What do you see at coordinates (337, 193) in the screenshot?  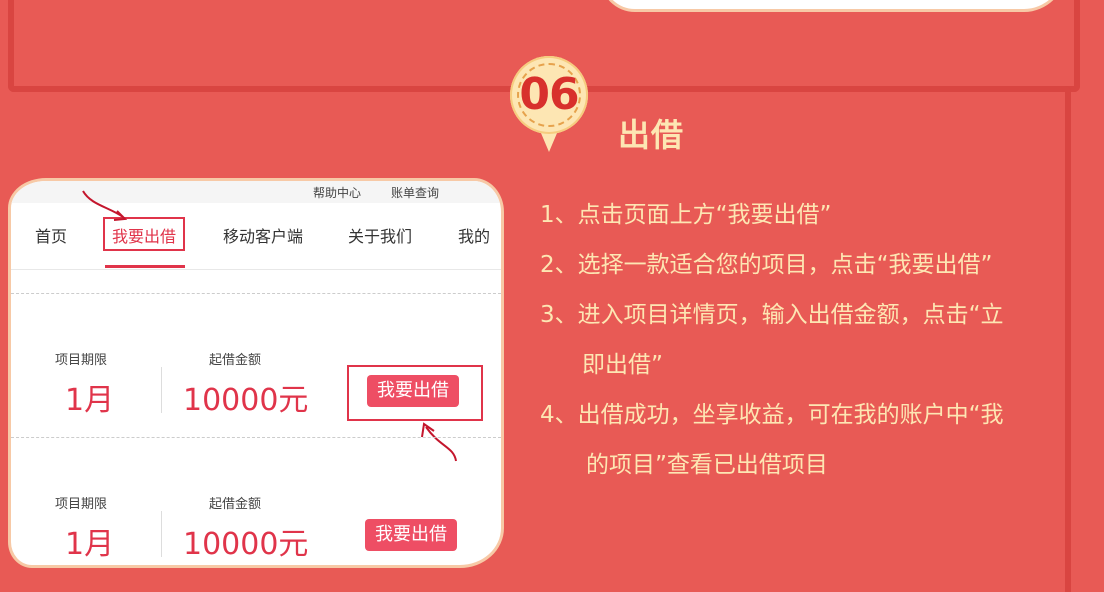 I see `help-center-link: 帮助中心` at bounding box center [337, 193].